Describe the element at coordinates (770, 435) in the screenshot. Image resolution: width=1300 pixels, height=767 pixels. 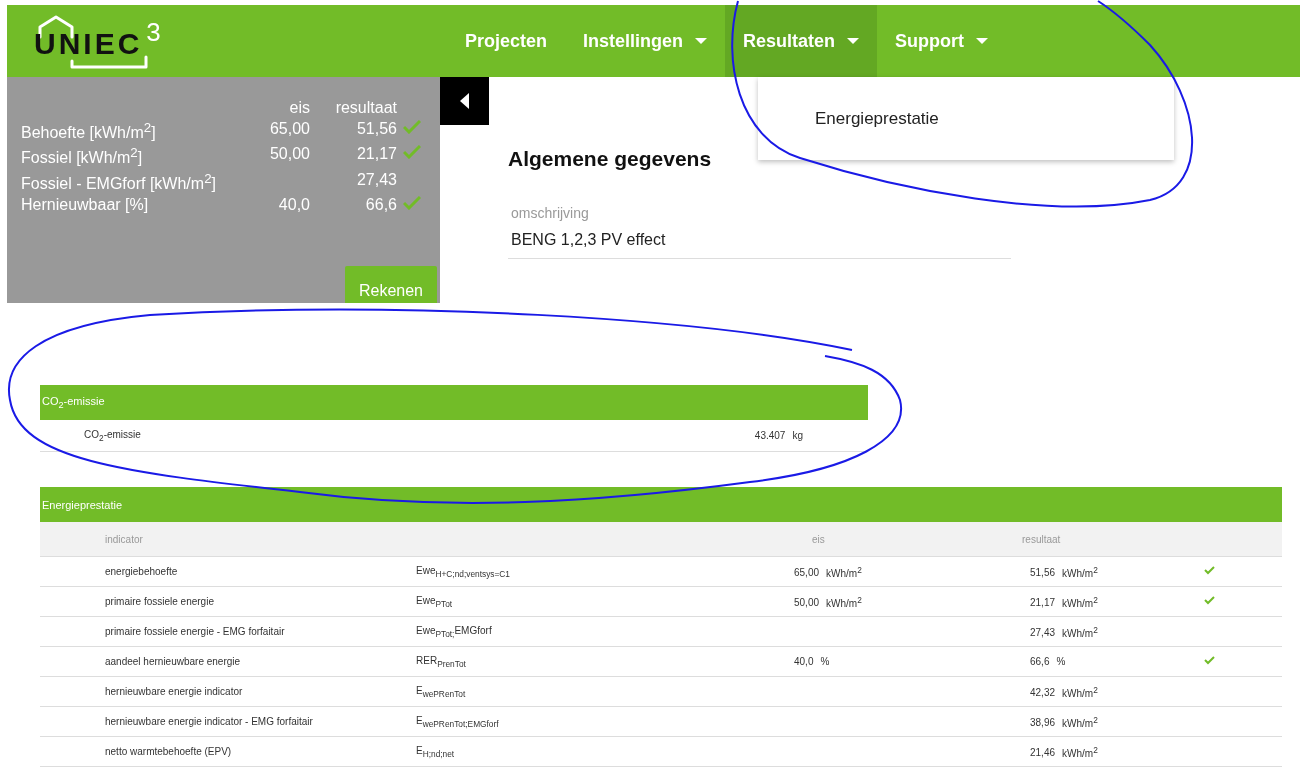
I see `table-cell: 43.407` at that location.